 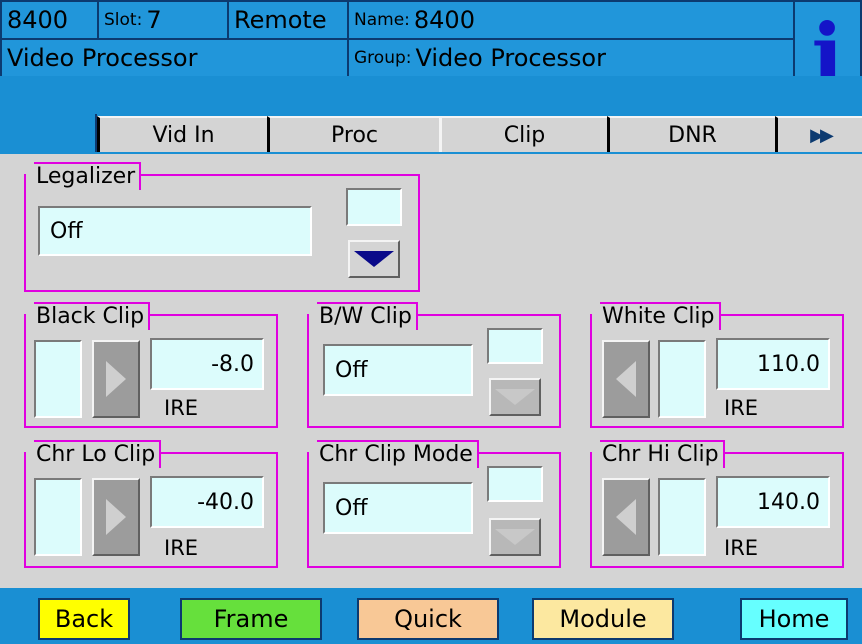 I want to click on group-cell: Group: Video Processor, so click(x=571, y=58).